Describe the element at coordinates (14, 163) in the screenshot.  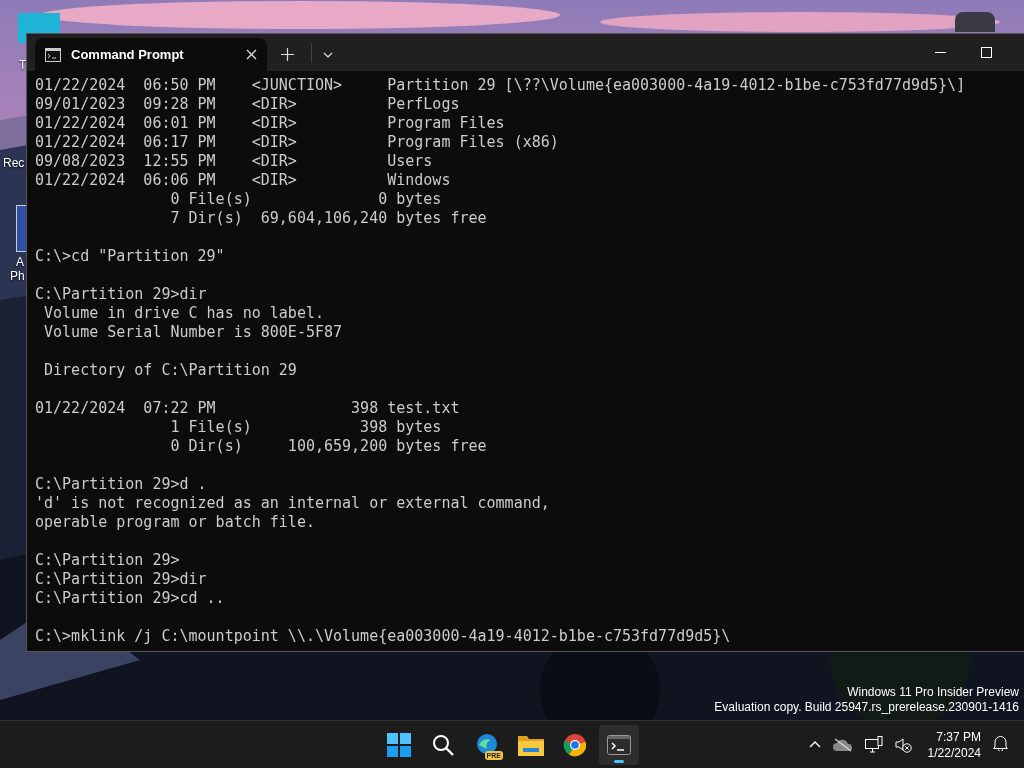
I see `icon-label: Rec` at that location.